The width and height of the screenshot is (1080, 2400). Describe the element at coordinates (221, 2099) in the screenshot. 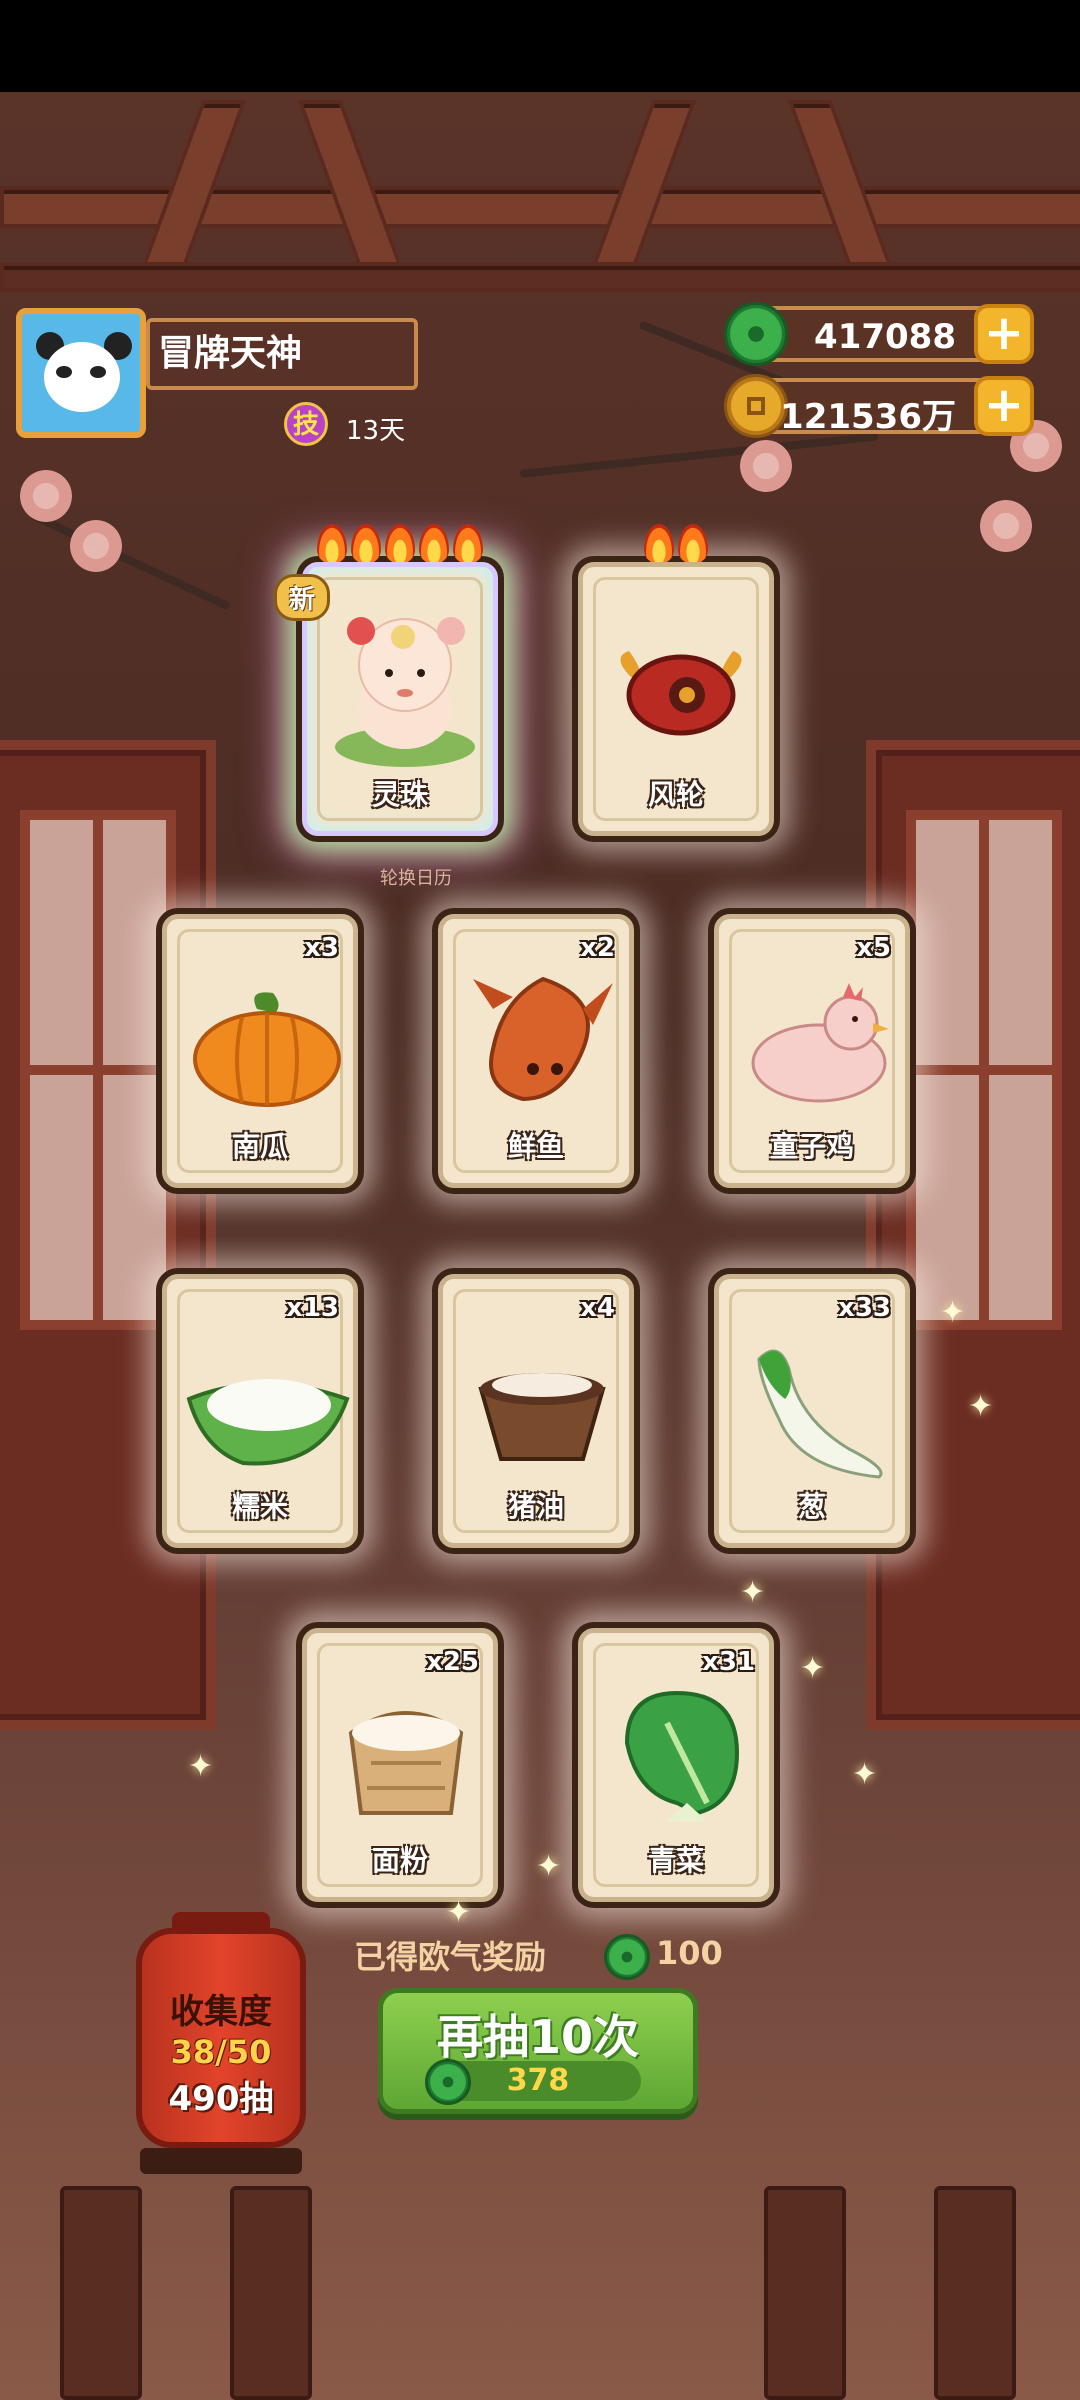

I see `collection-draws: 490抽` at that location.